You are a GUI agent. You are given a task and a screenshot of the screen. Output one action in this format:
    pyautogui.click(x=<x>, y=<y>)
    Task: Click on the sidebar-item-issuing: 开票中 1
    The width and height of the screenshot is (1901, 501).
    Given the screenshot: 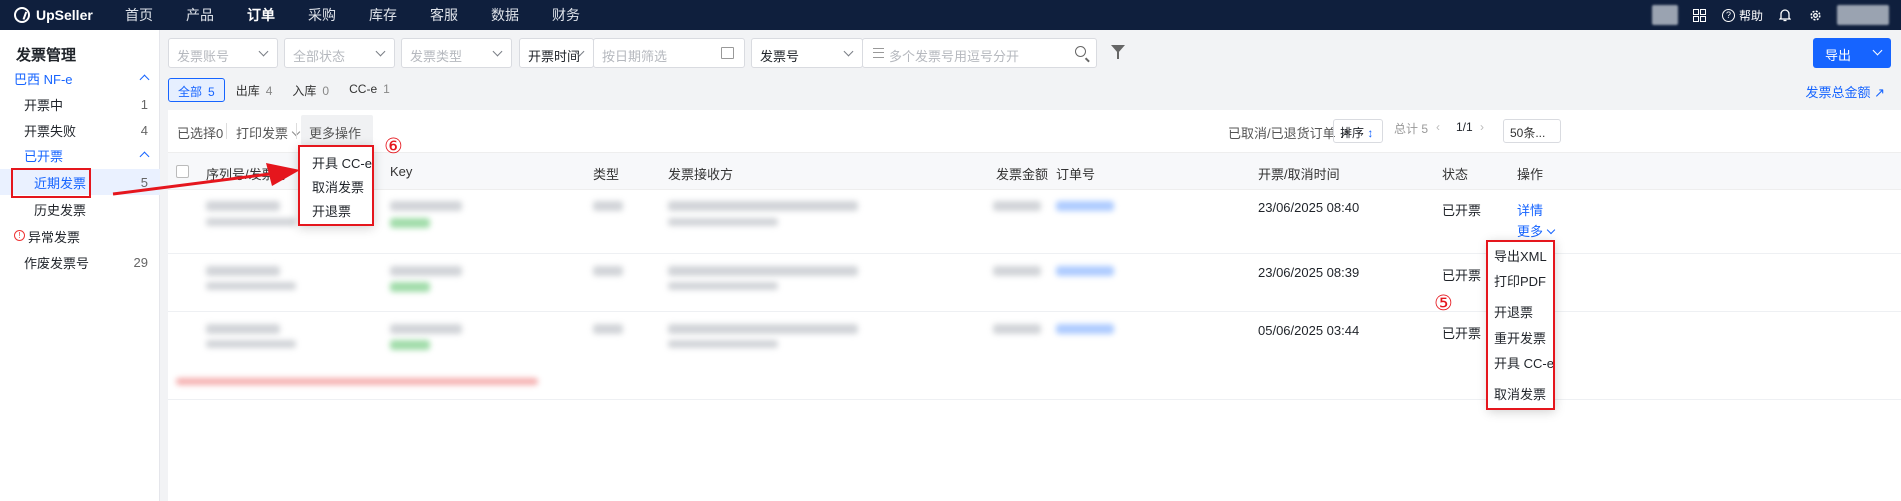 What is the action you would take?
    pyautogui.click(x=80, y=104)
    